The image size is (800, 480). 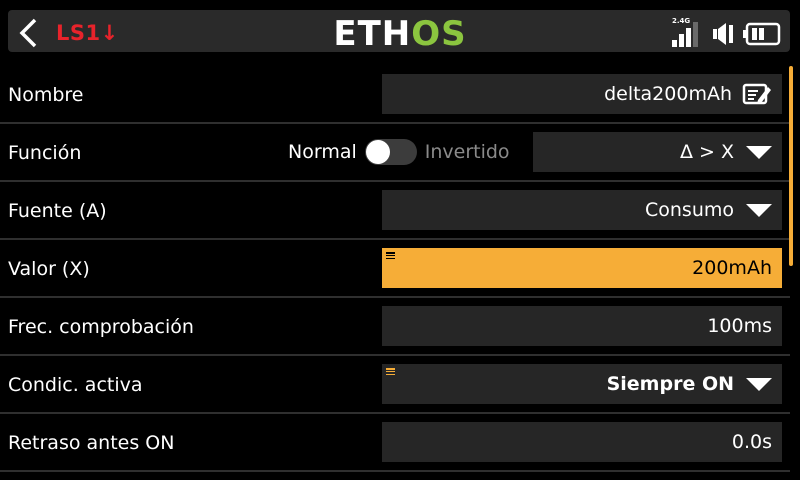 I want to click on fuente-value: Consumo, so click(x=689, y=210).